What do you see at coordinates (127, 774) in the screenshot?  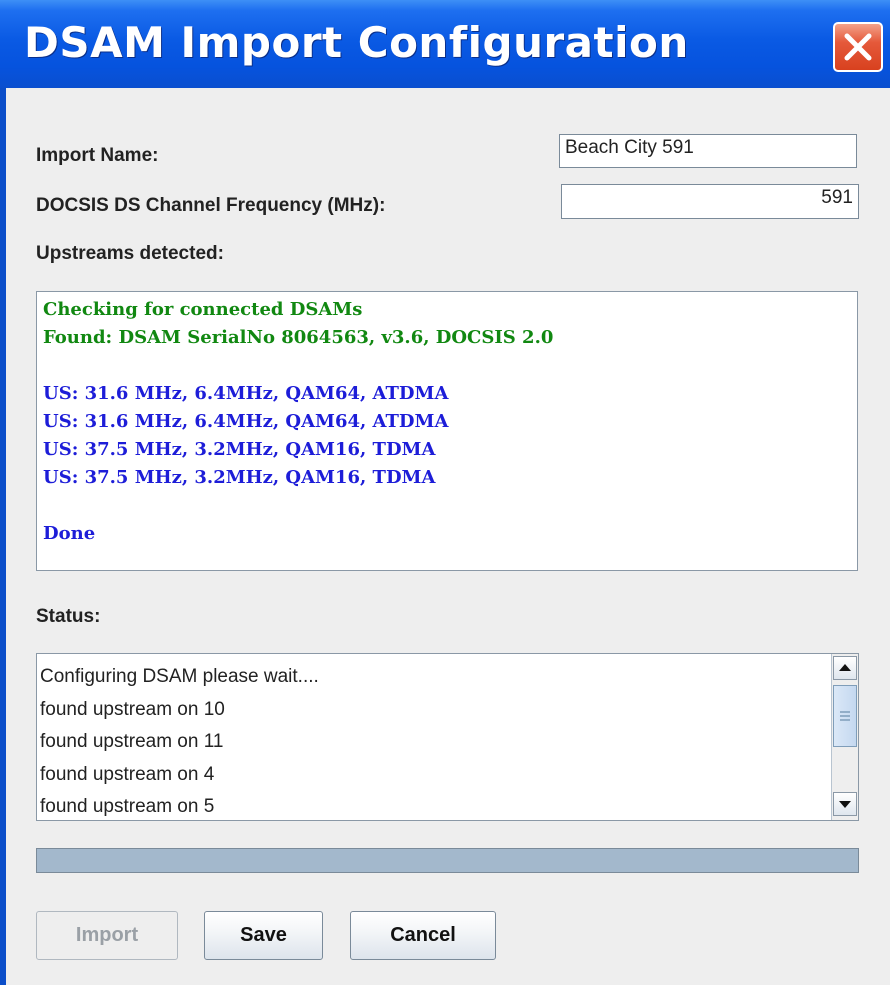 I see `status-line: found upstream on 4` at bounding box center [127, 774].